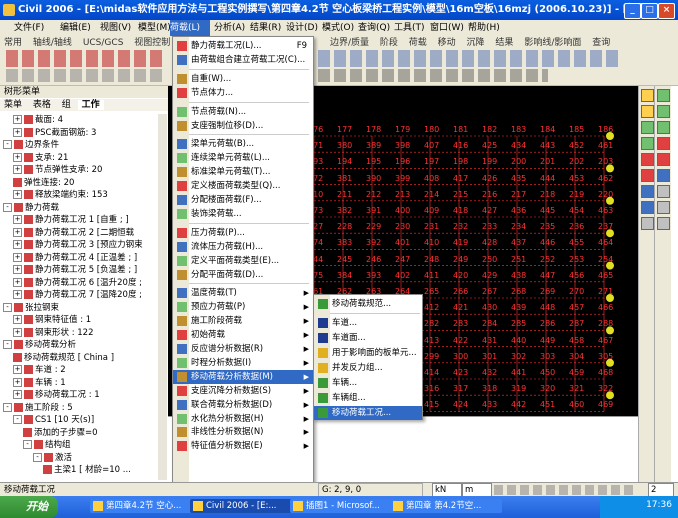 The image size is (678, 518). Describe the element at coordinates (265, 28) in the screenshot. I see `menu-results: 结果(R)` at that location.